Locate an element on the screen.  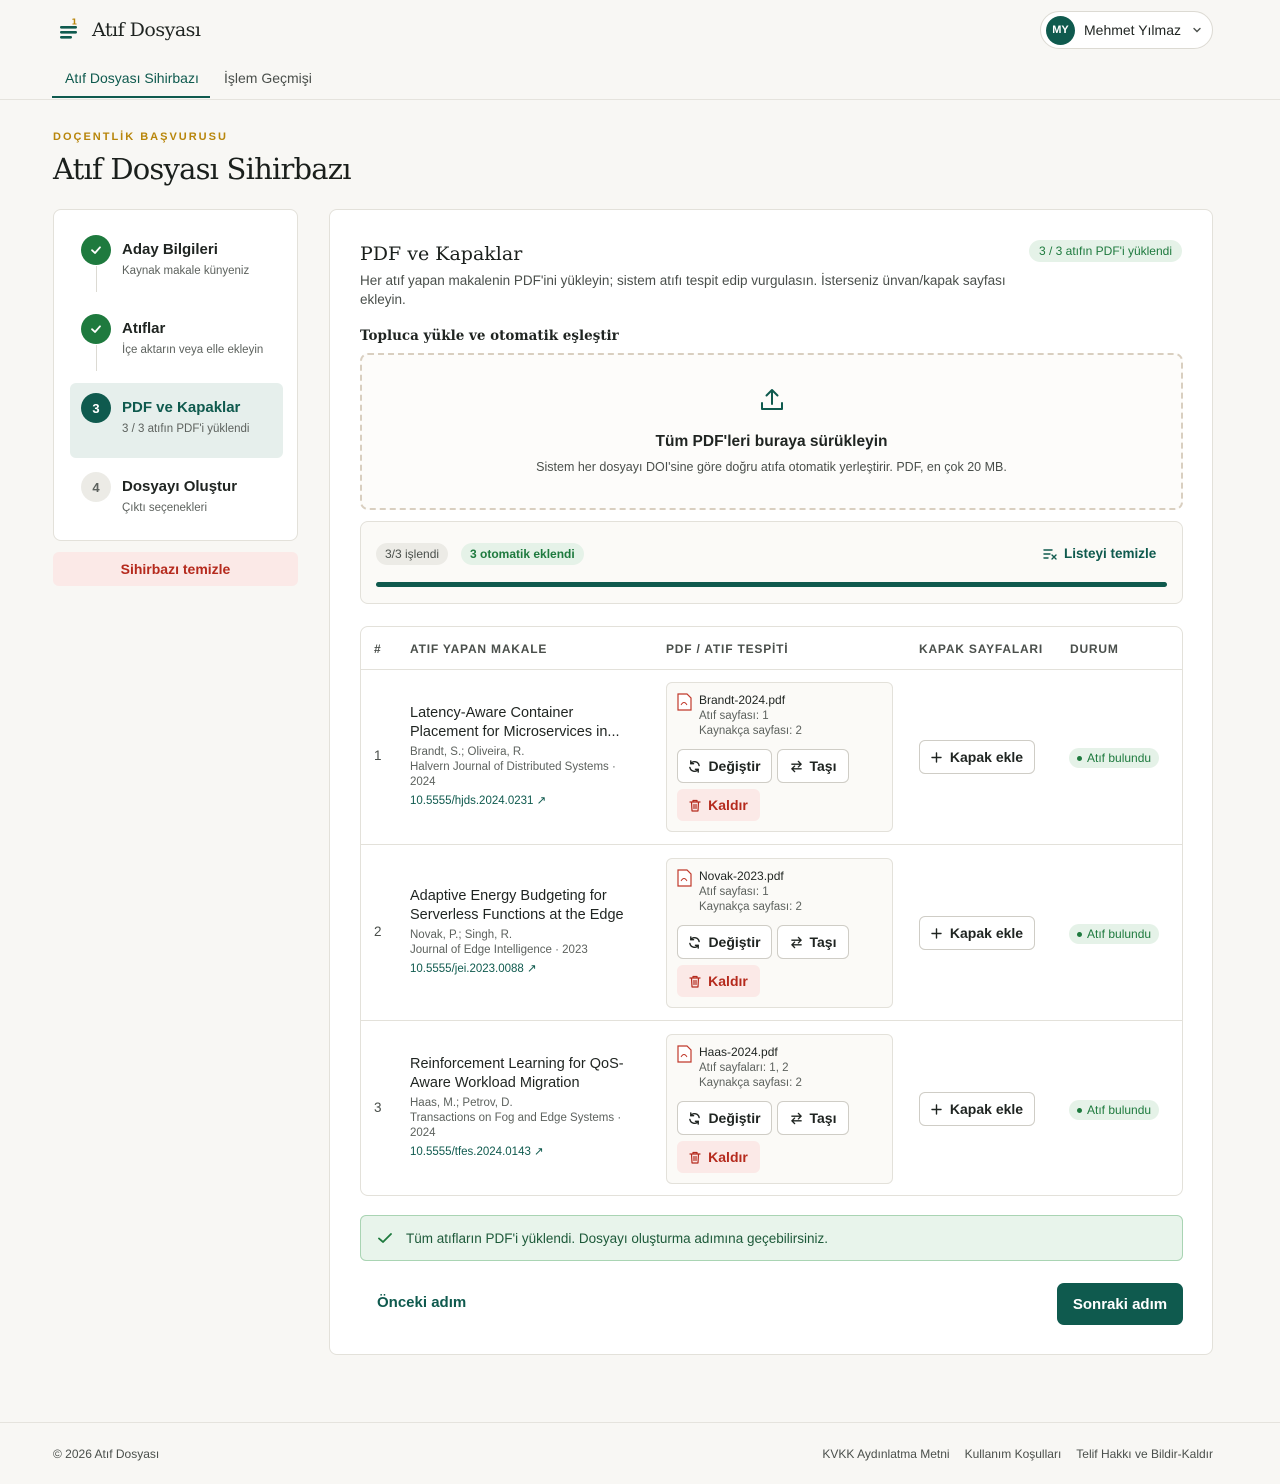
step-dosyayi-olustur: 4 Dosyayı Oluştur Çıktı seçenekleri is located at coordinates (176, 499).